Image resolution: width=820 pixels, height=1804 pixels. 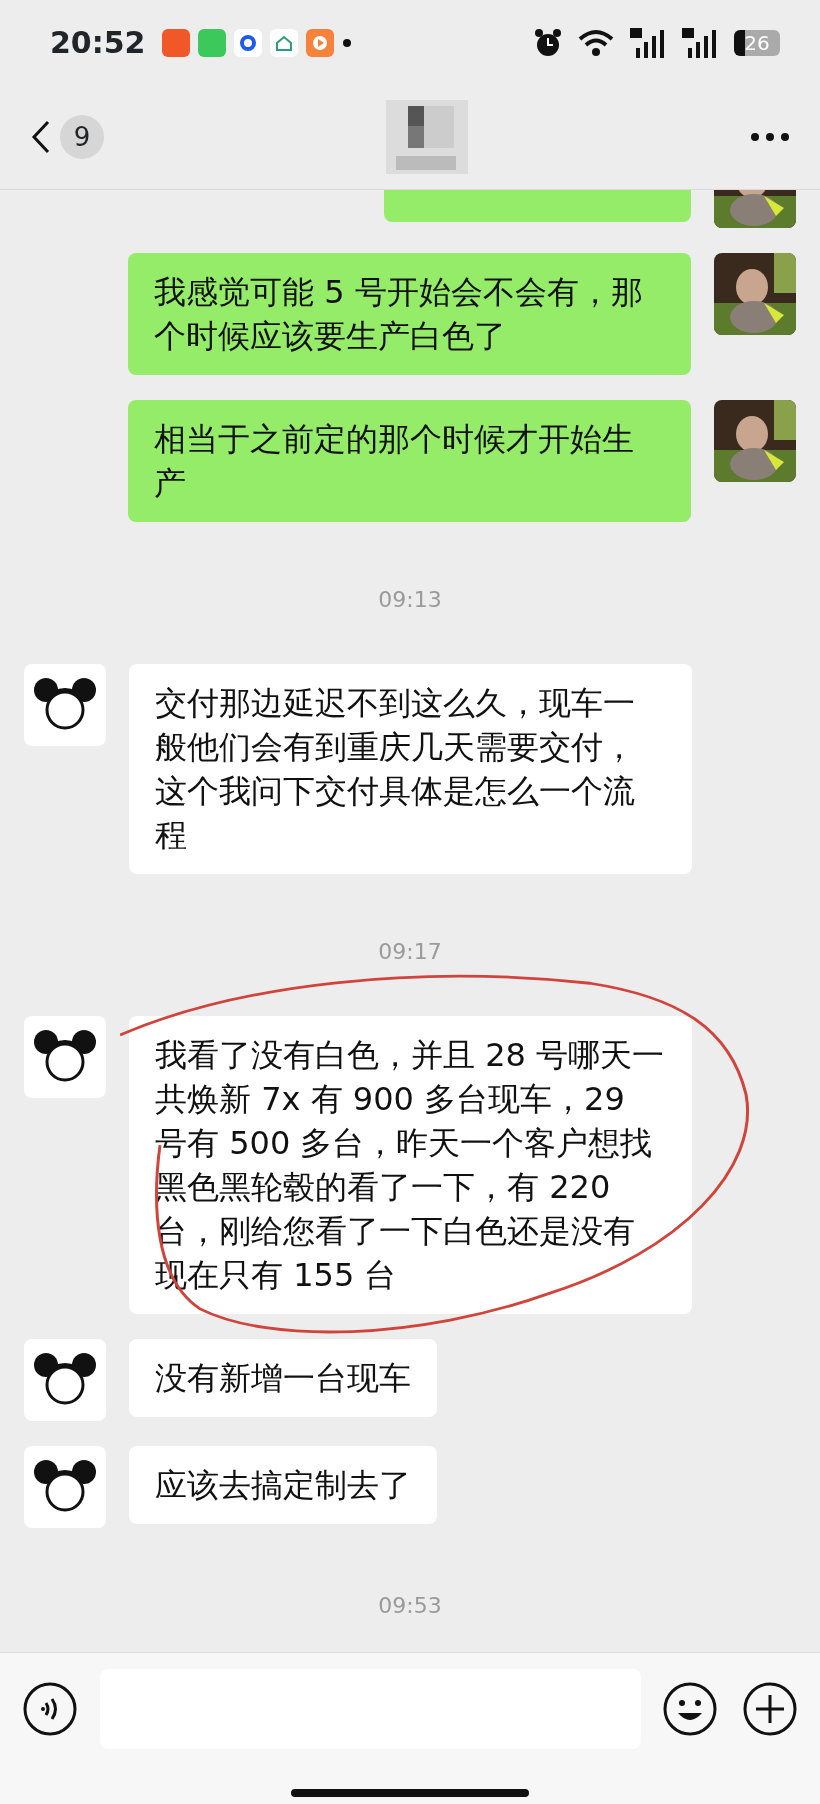 What do you see at coordinates (770, 1709) in the screenshot?
I see `add-icon` at bounding box center [770, 1709].